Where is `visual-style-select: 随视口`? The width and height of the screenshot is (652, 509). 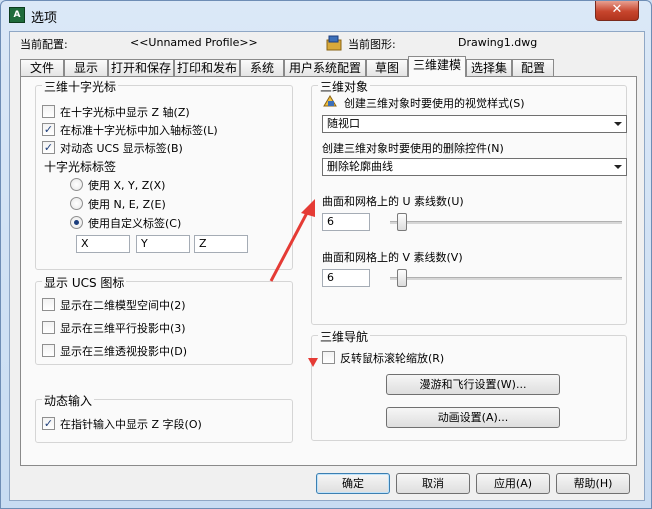 visual-style-select: 随视口 is located at coordinates (474, 124).